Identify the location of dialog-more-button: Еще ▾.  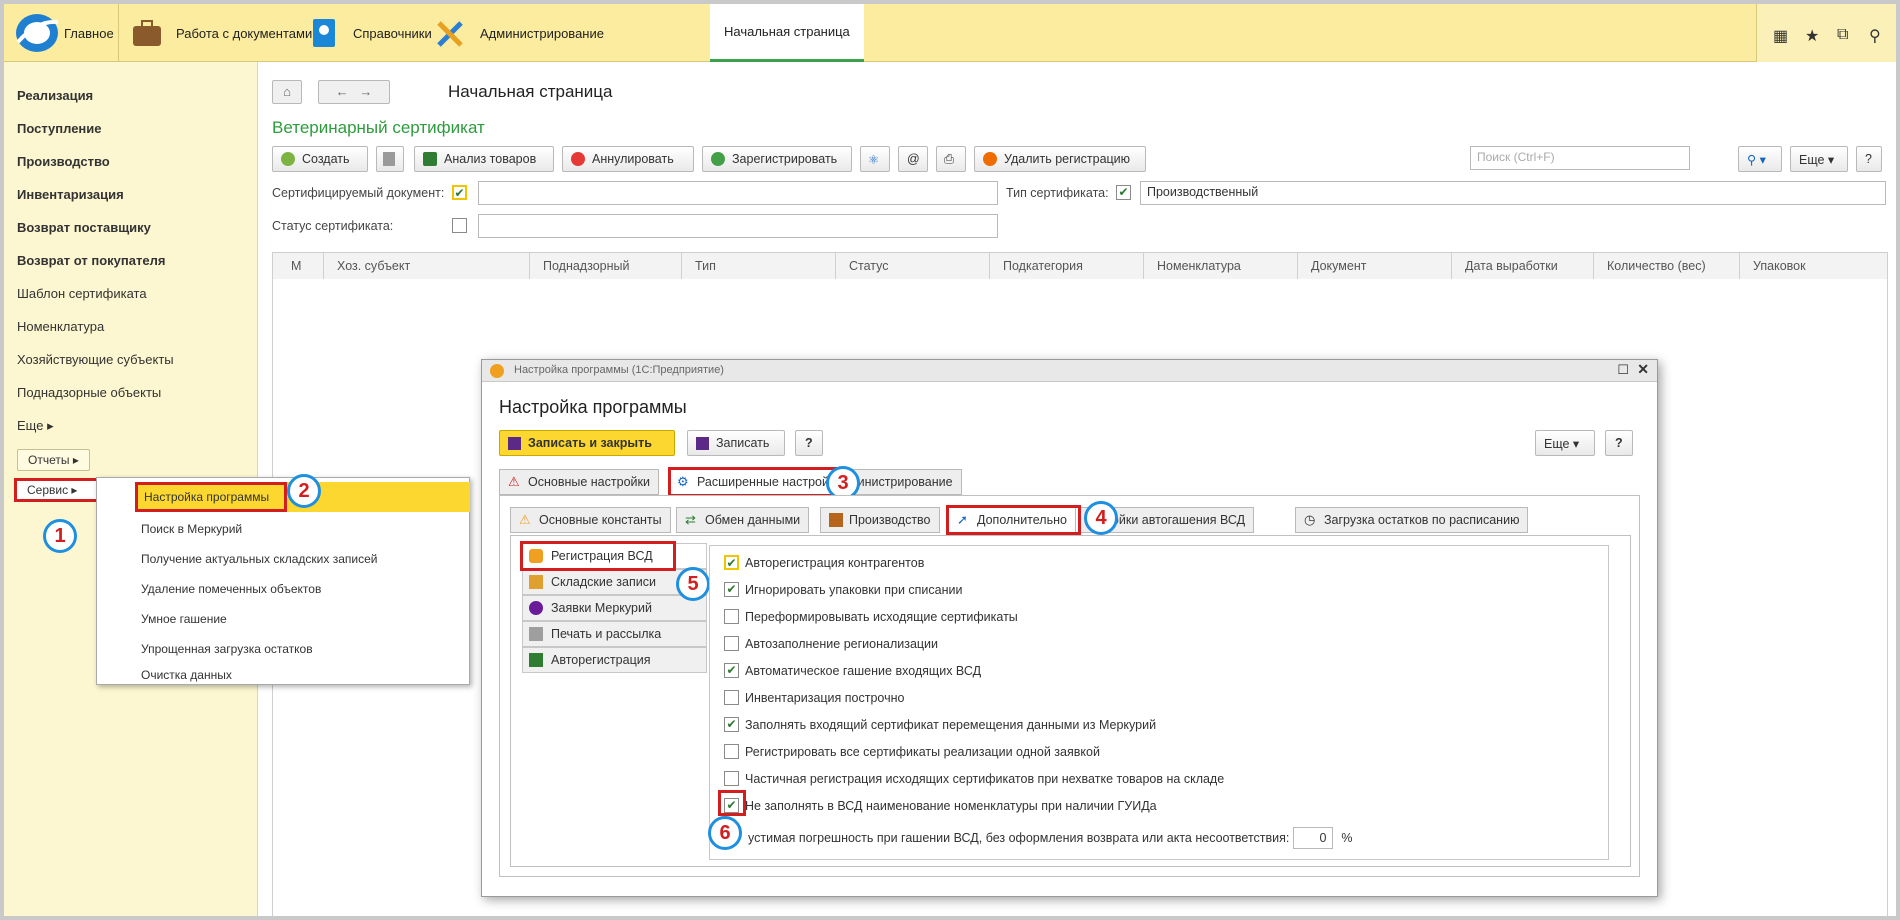
(1565, 443).